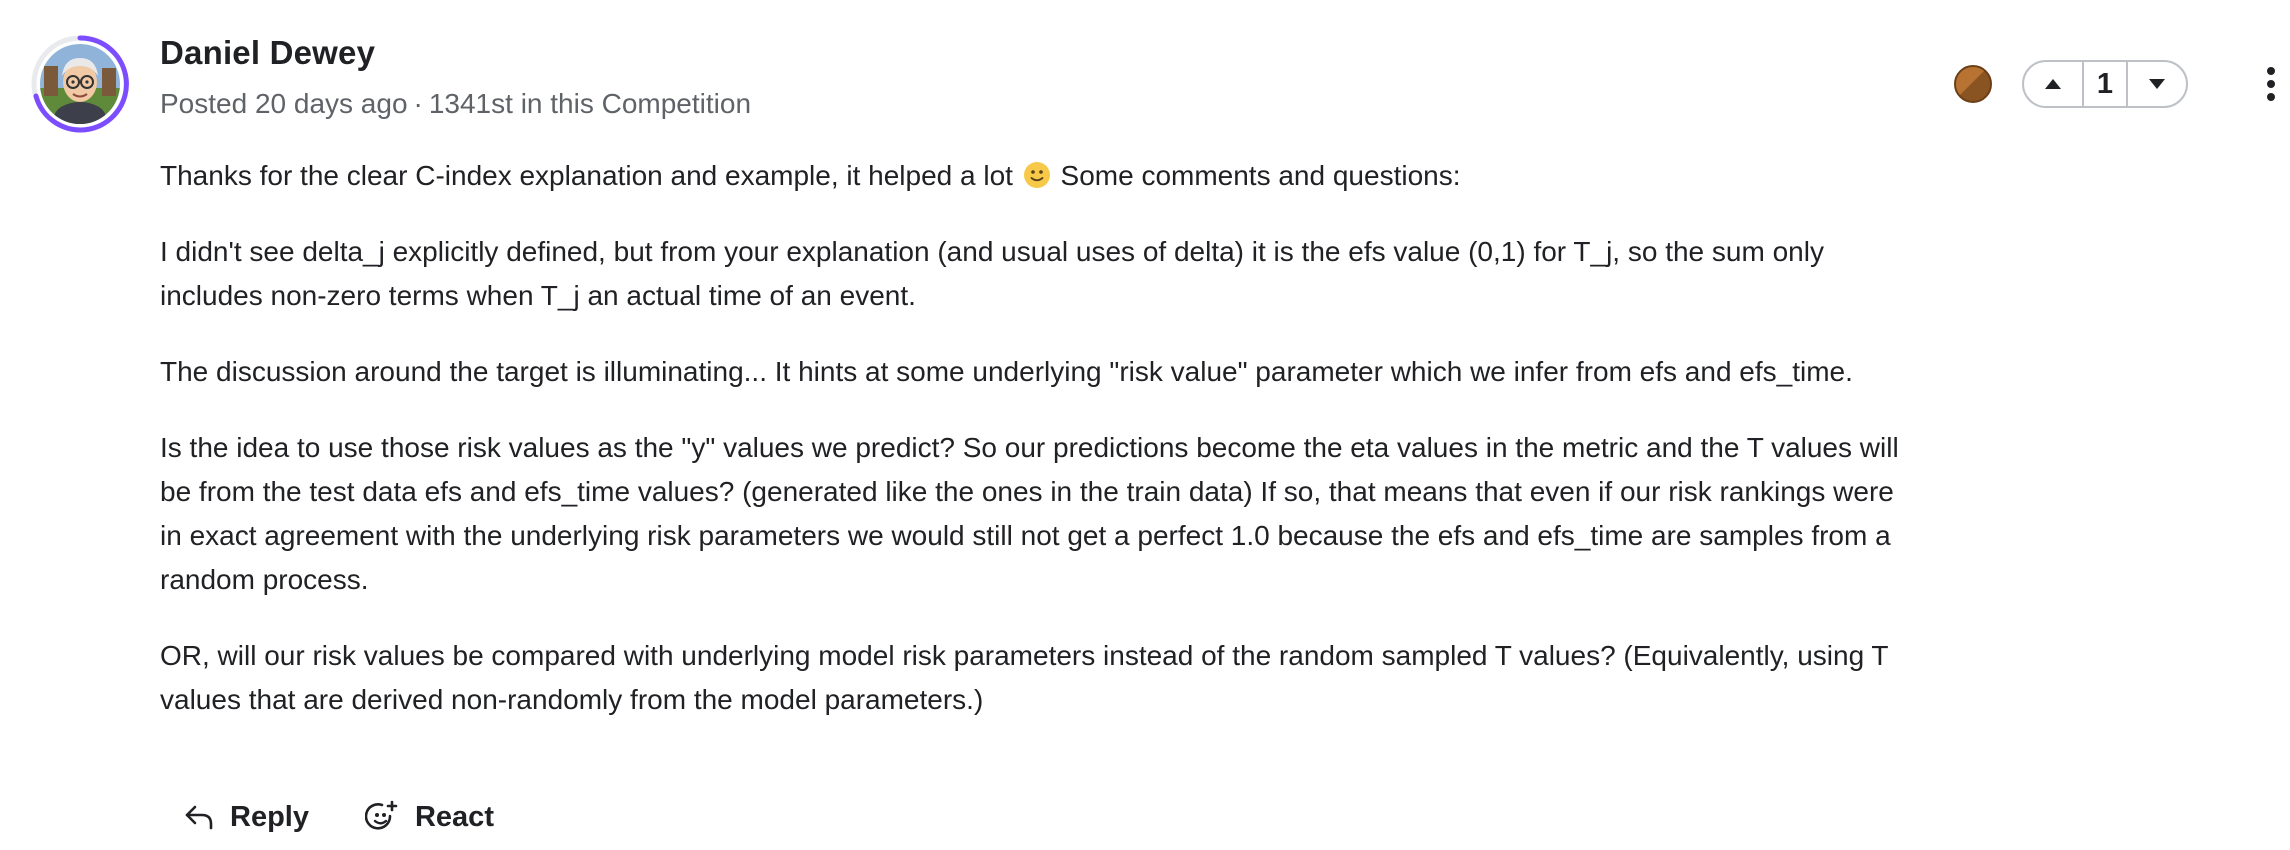  I want to click on avatar-cartoon-icon, so click(80, 84).